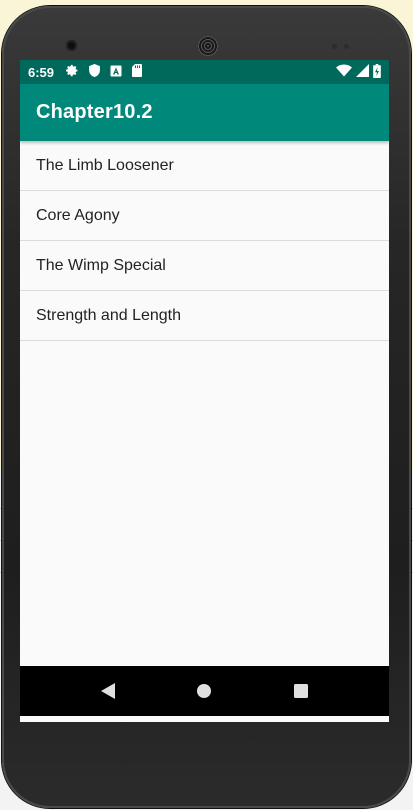 The image size is (413, 810). I want to click on shield-icon, so click(94, 72).